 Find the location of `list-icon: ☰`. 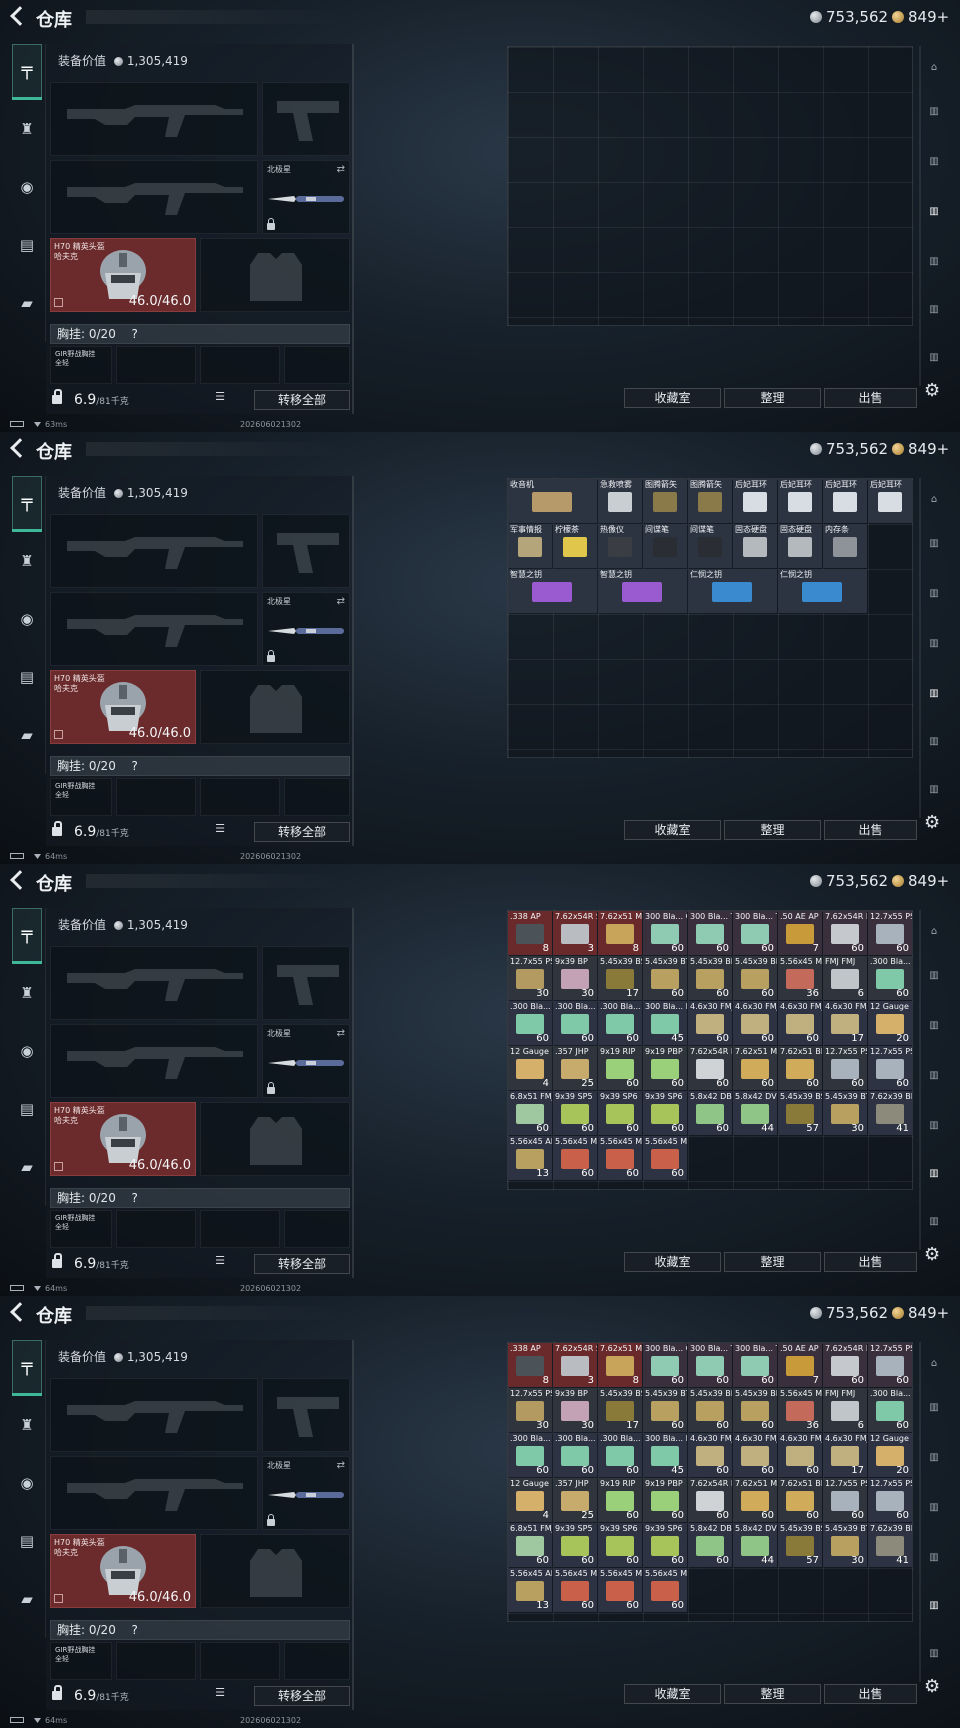

list-icon: ☰ is located at coordinates (220, 1695).